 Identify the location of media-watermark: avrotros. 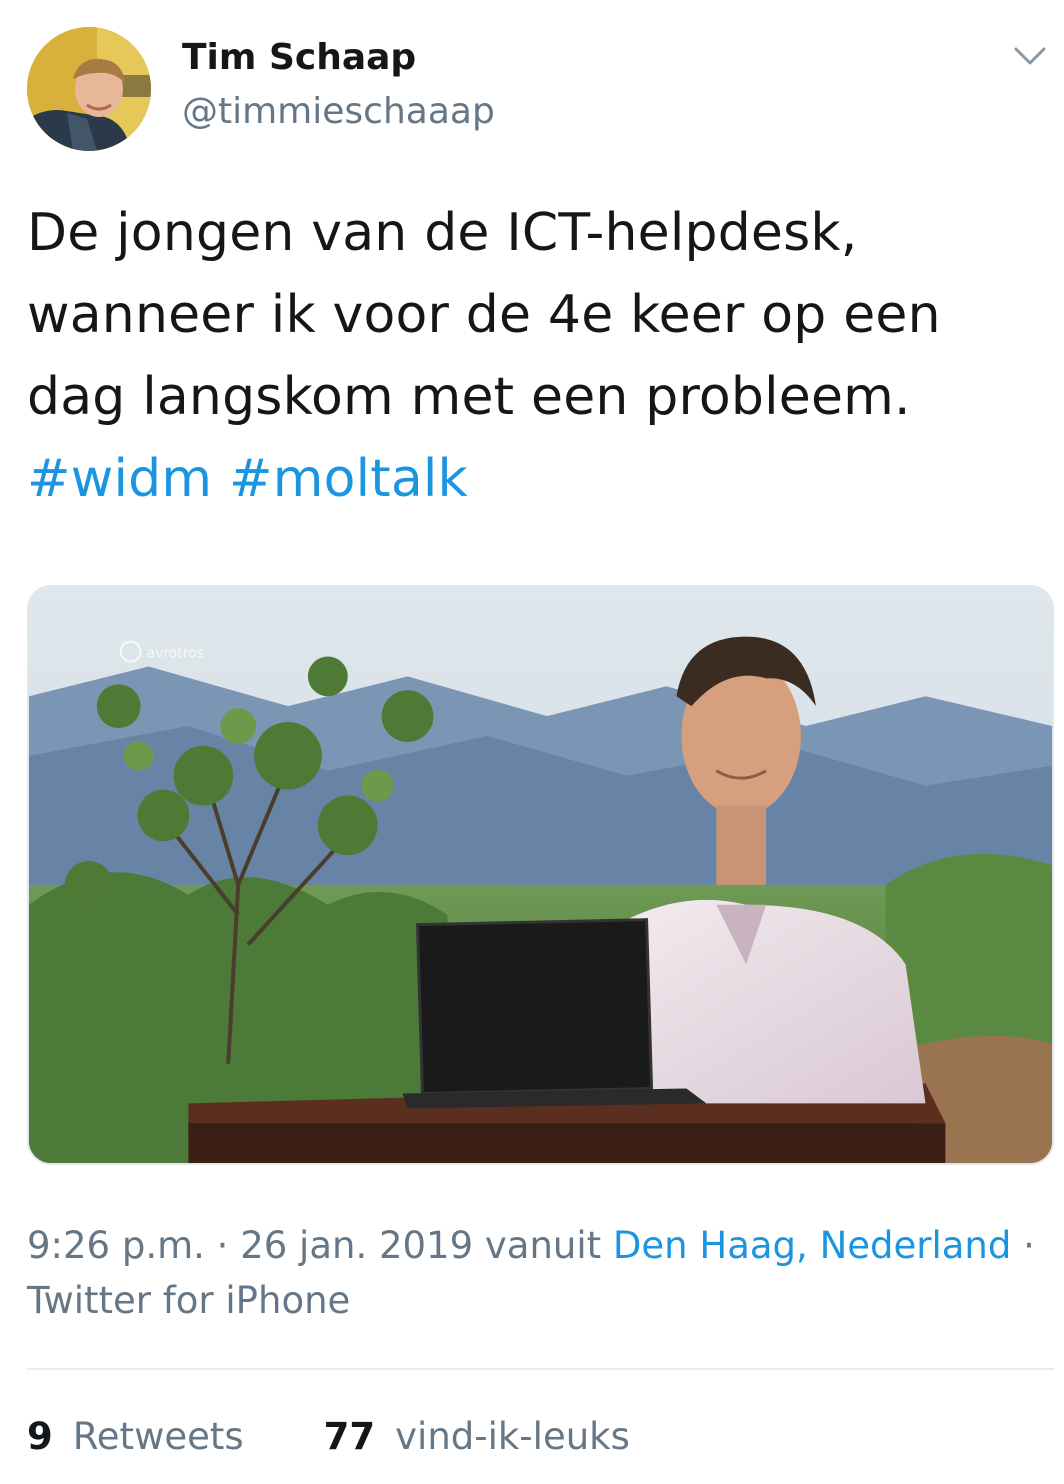
(175, 654).